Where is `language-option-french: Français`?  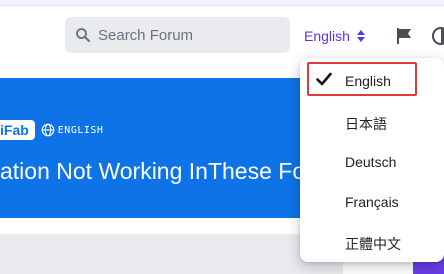
language-option-french: Français is located at coordinates (372, 202).